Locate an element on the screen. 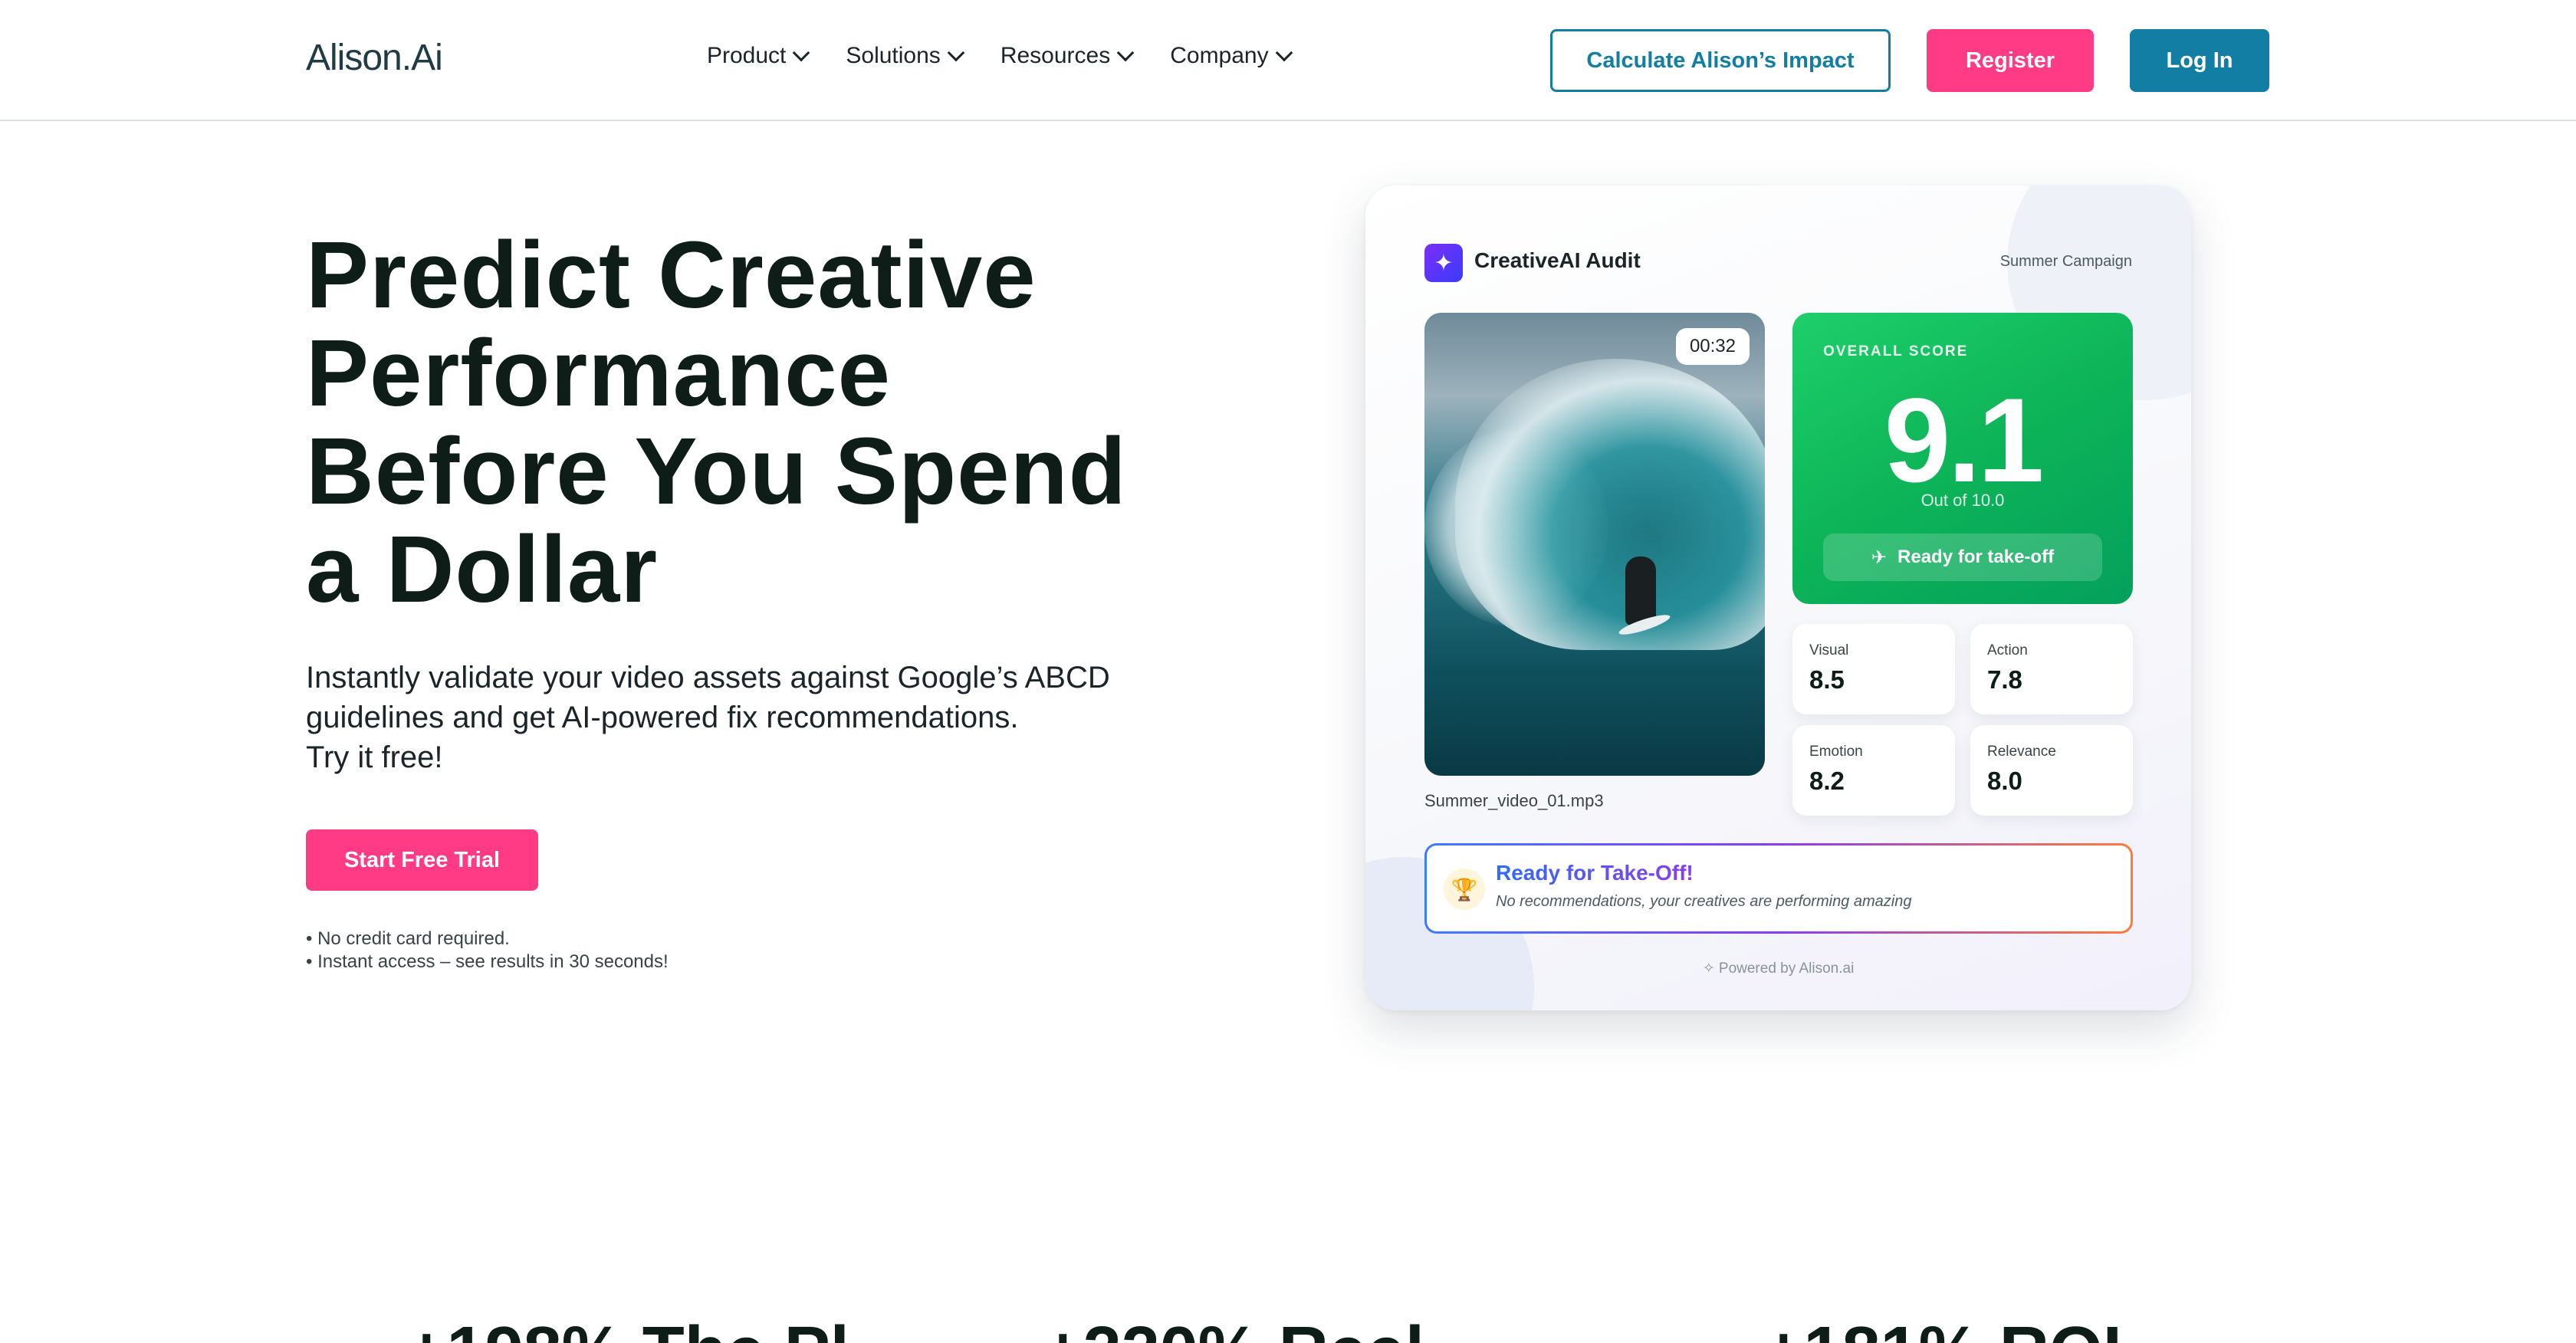 The image size is (2576, 1343). metric-label: Relevance is located at coordinates (2021, 752).